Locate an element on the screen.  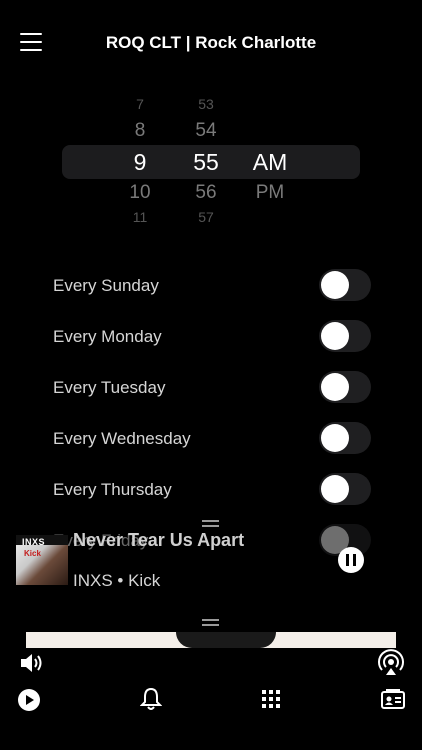
hour-wheel: 7 8 9 10 11 is located at coordinates (140, 160).